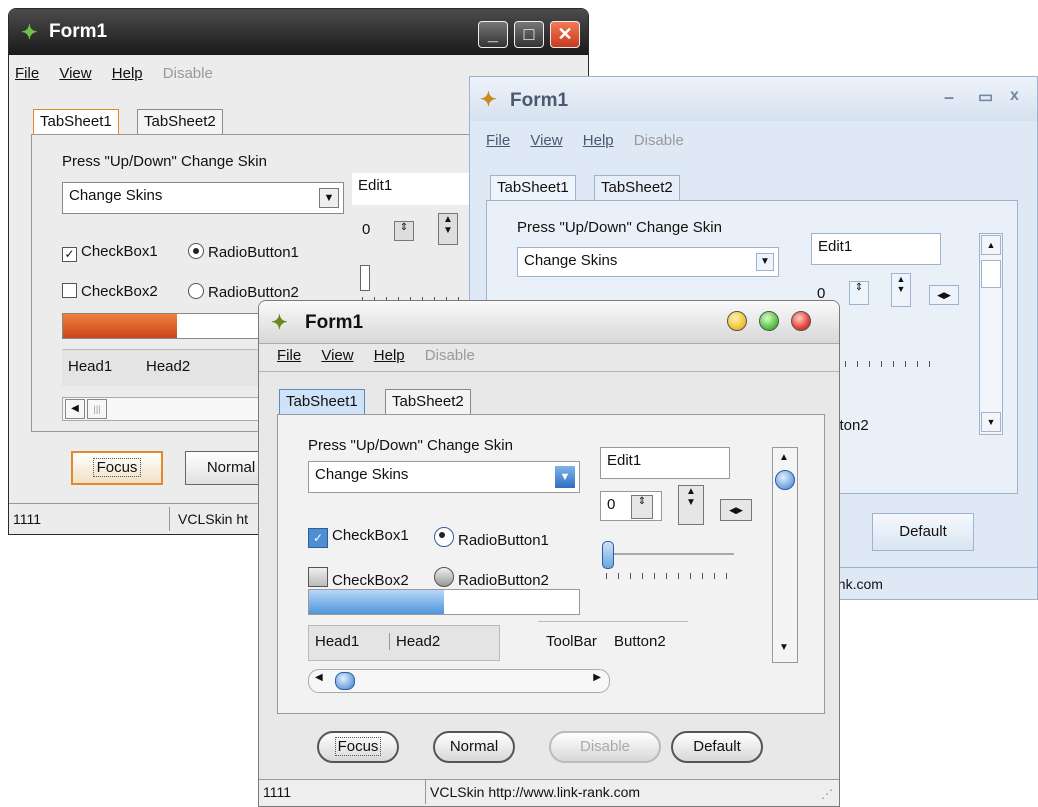 This screenshot has width=1038, height=807. What do you see at coordinates (27, 519) in the screenshot?
I see `status-panel-1: 1111` at bounding box center [27, 519].